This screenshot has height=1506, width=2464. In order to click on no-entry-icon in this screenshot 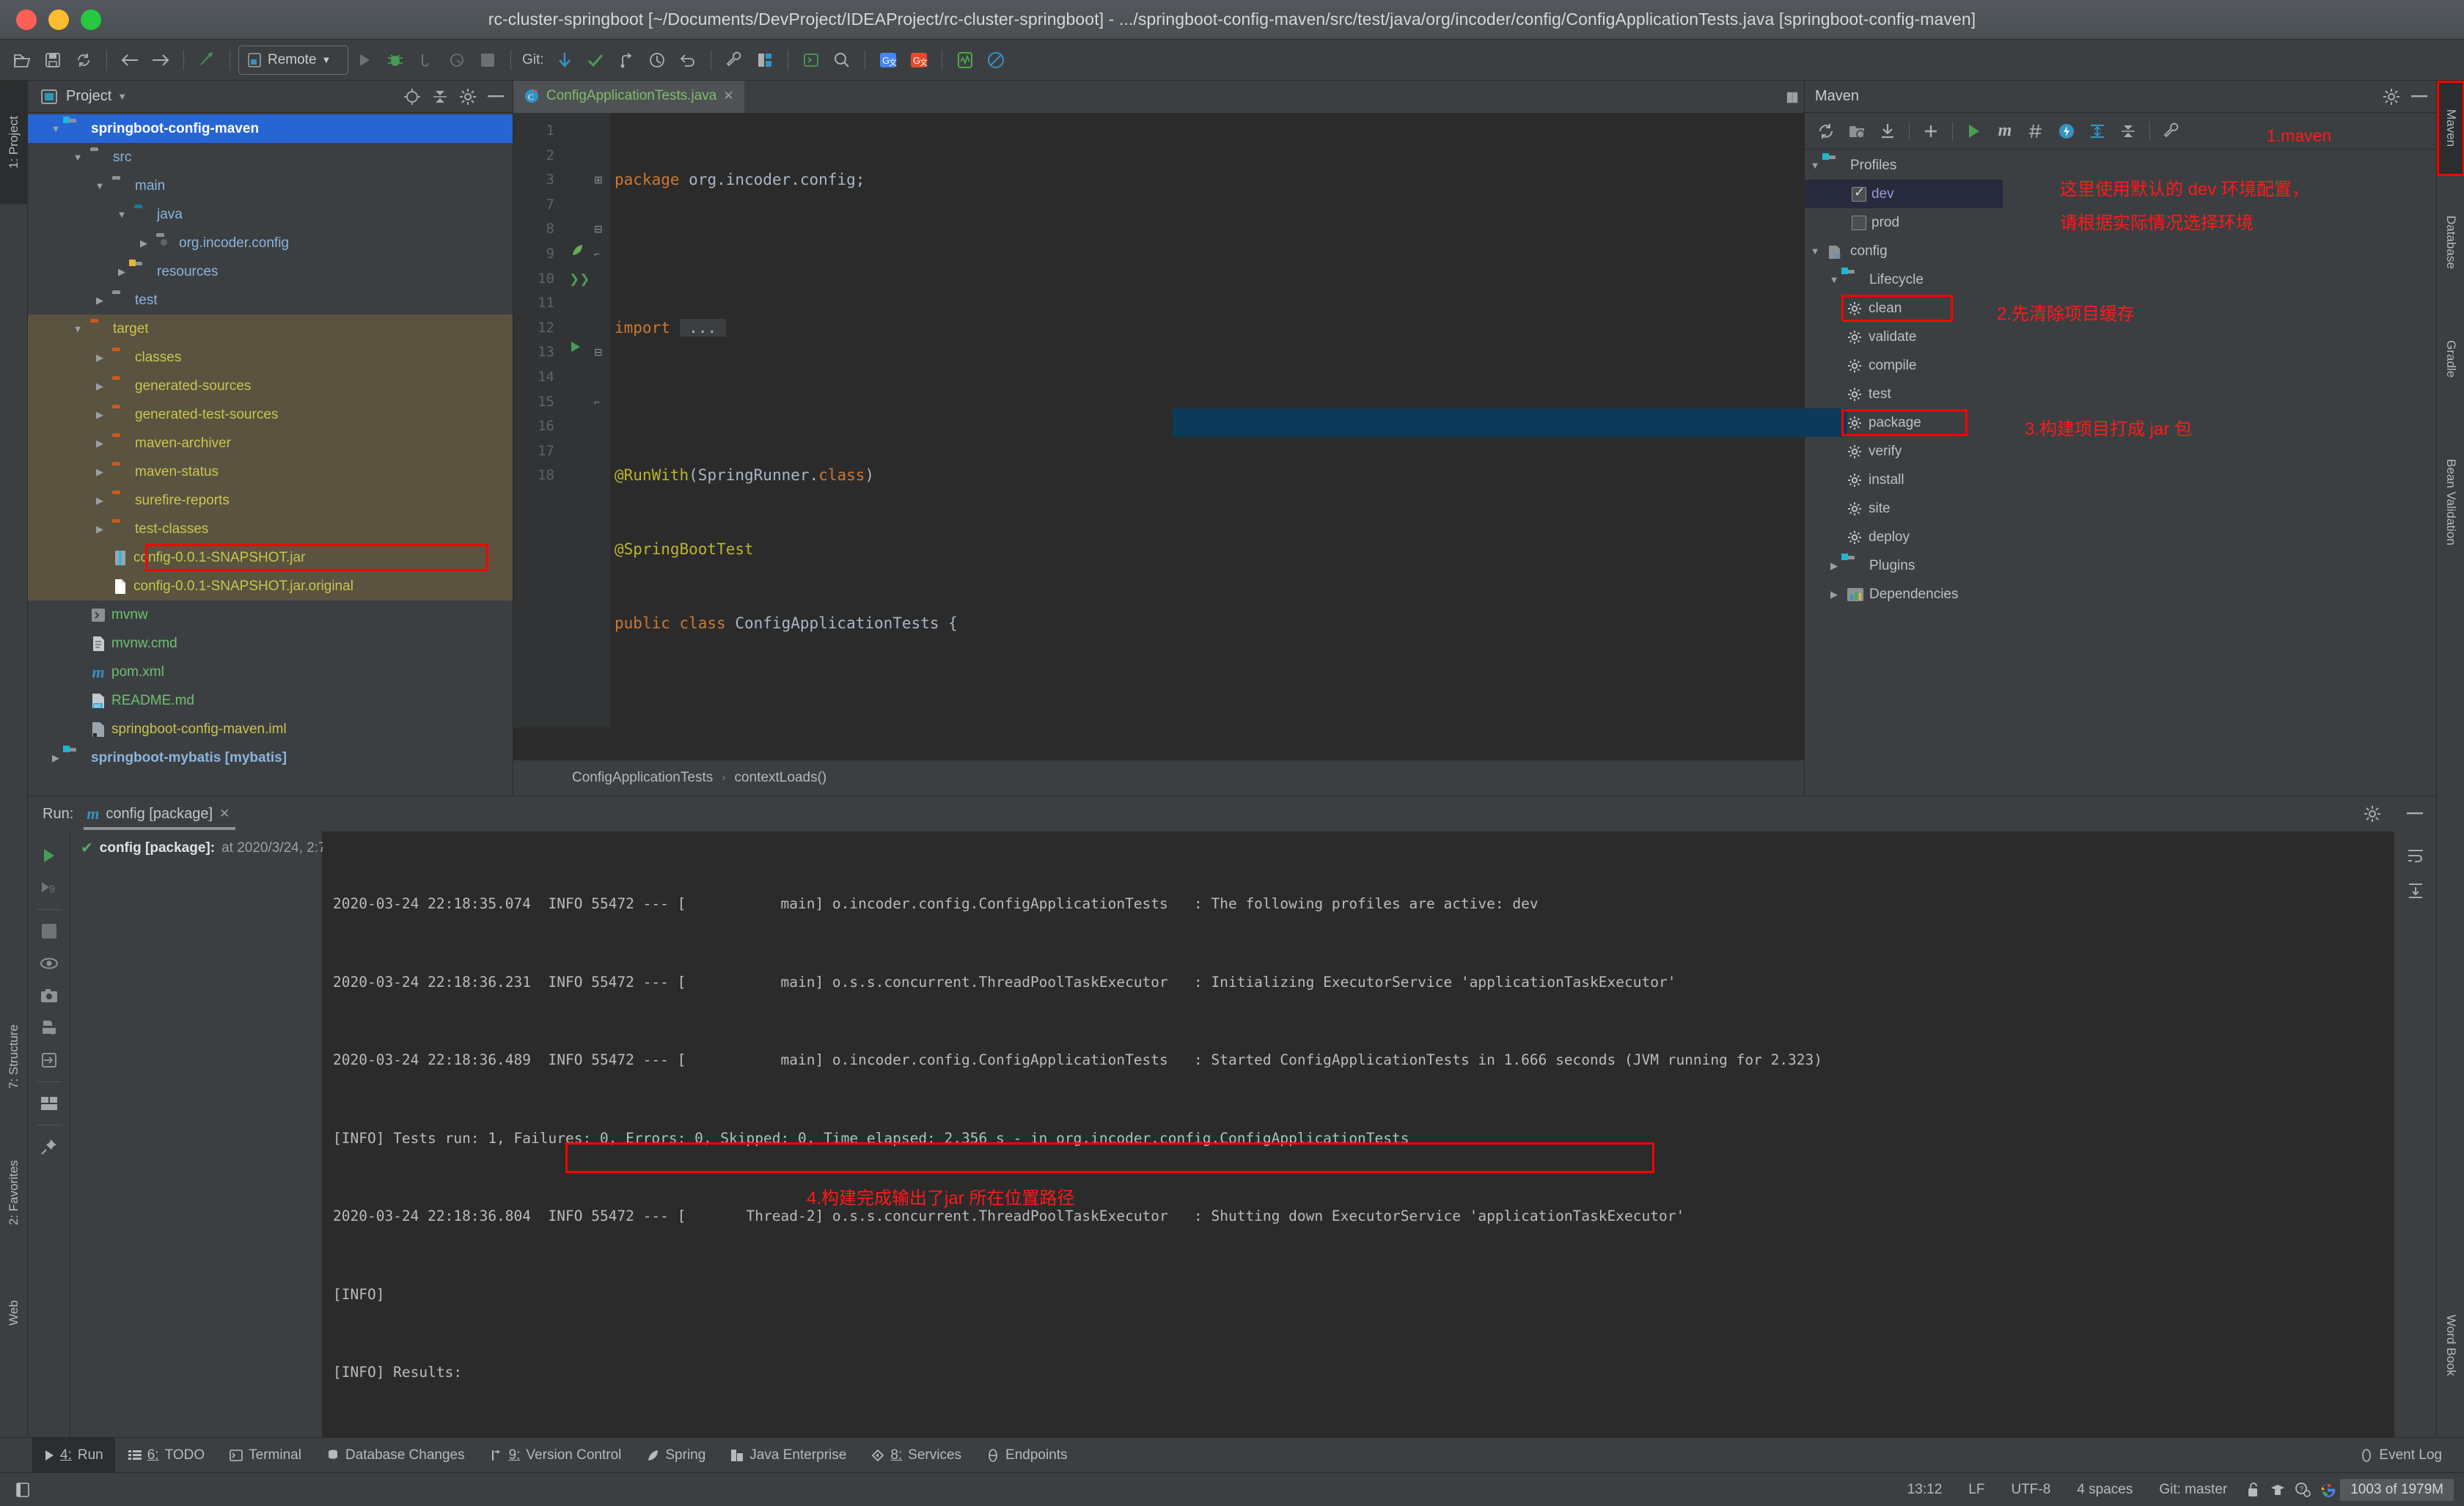, I will do `click(996, 60)`.